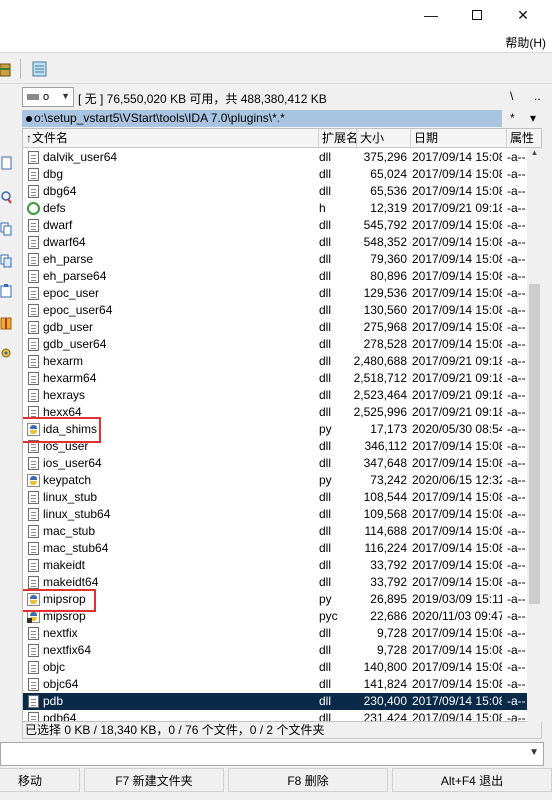  I want to click on file-row: pdb64 dll 231,424 2017/09/14 15:08 -a--, so click(275, 716).